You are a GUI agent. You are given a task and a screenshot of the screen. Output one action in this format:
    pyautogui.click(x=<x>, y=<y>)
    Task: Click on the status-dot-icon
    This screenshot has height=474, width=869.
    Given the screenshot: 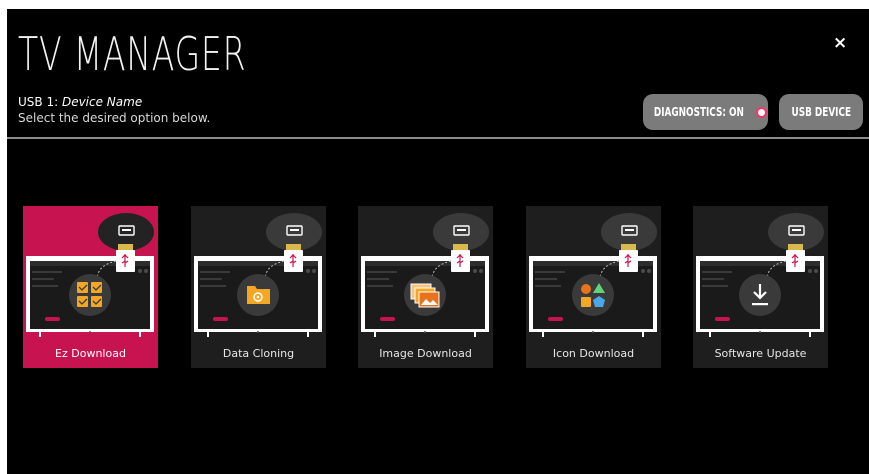 What is the action you would take?
    pyautogui.click(x=761, y=112)
    